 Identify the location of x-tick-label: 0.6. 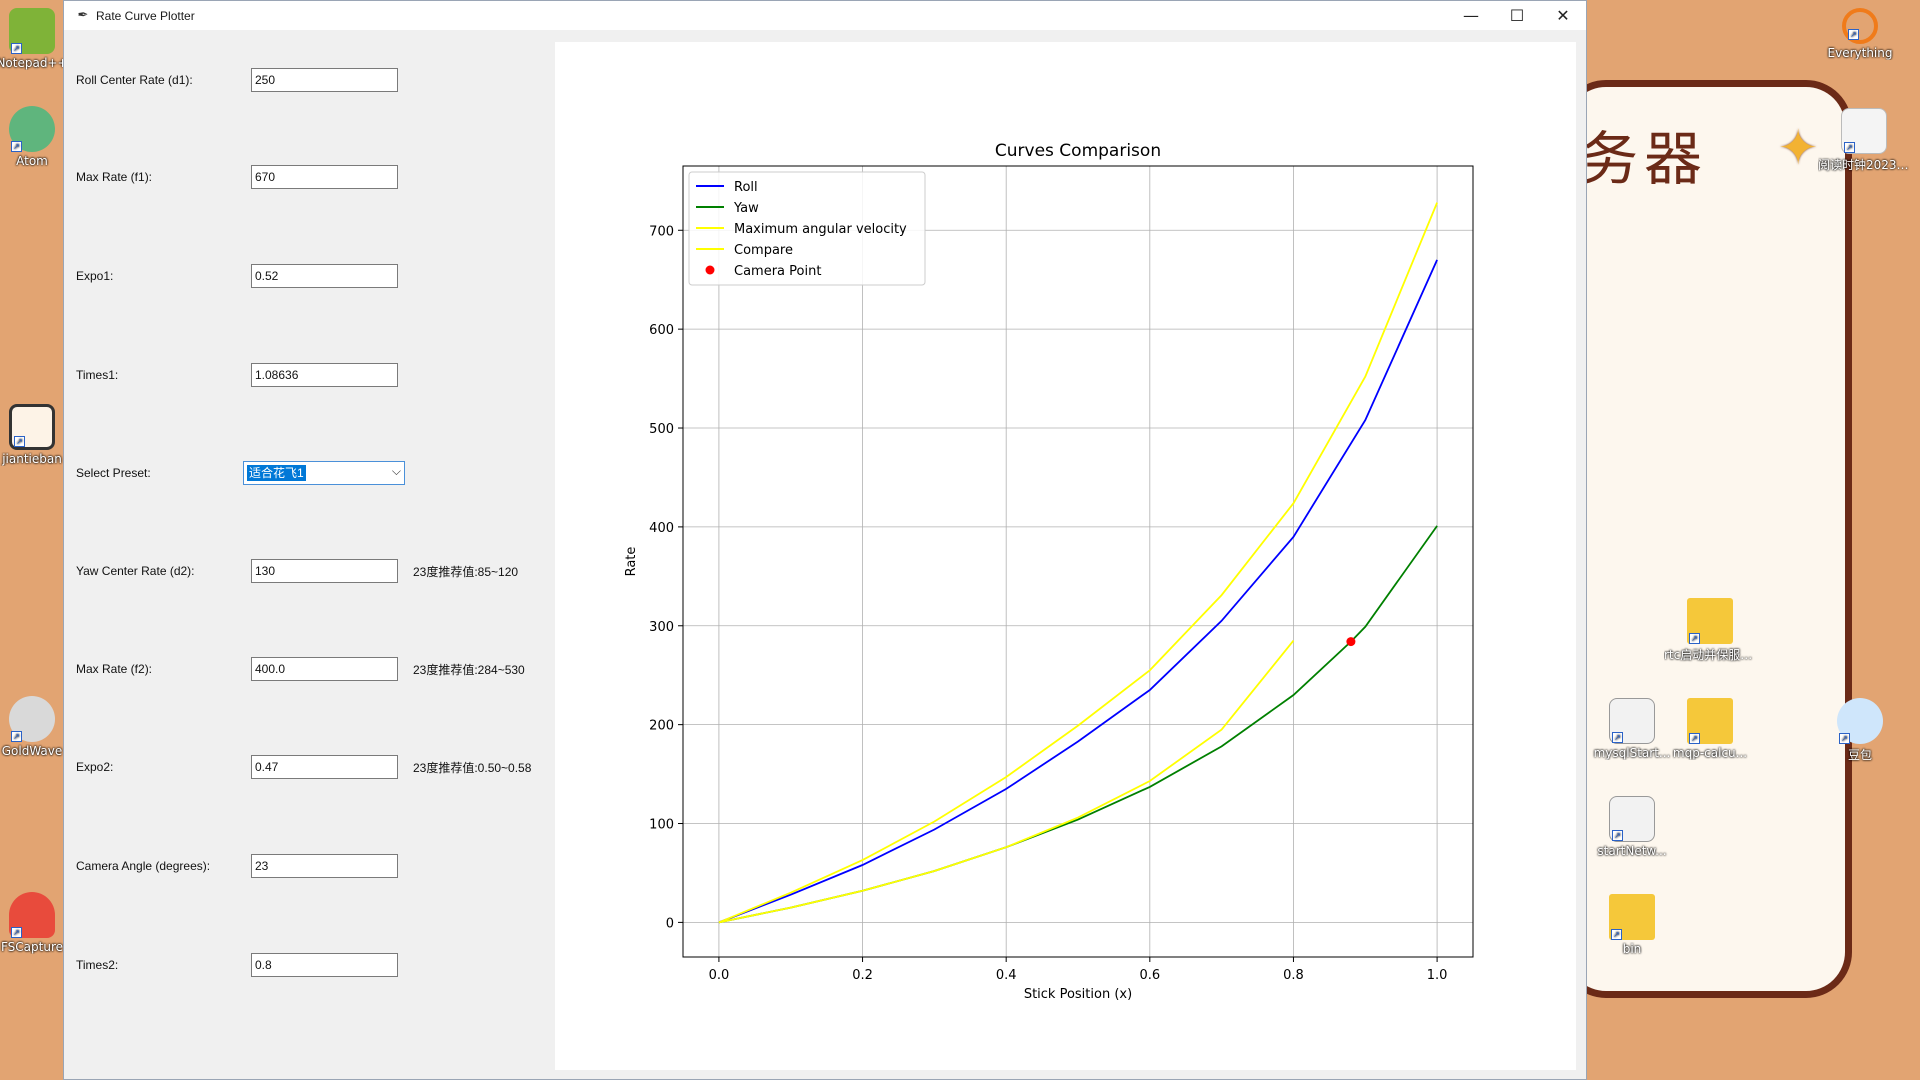
(1149, 975).